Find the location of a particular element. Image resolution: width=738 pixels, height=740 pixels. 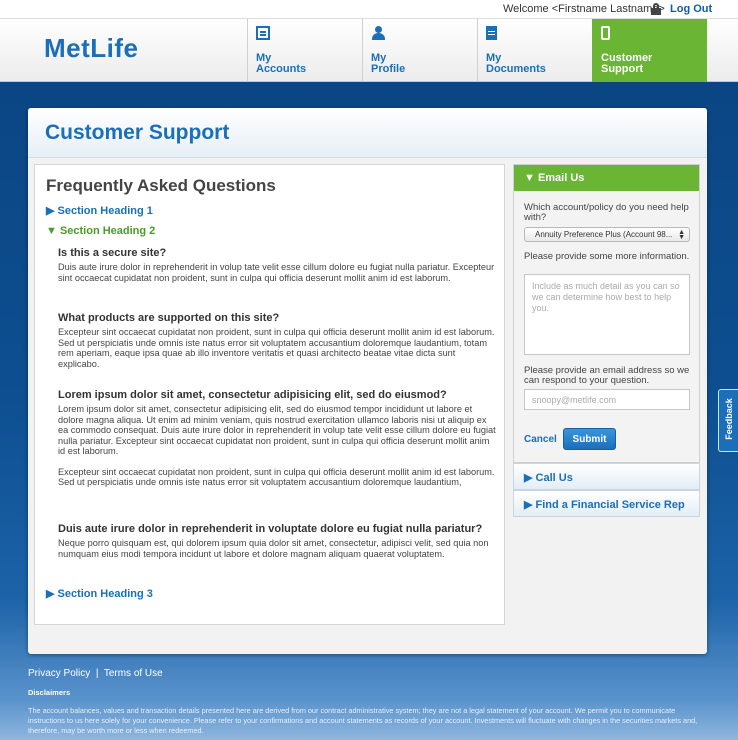

email-us-header: ▼ Email Us is located at coordinates (606, 178).